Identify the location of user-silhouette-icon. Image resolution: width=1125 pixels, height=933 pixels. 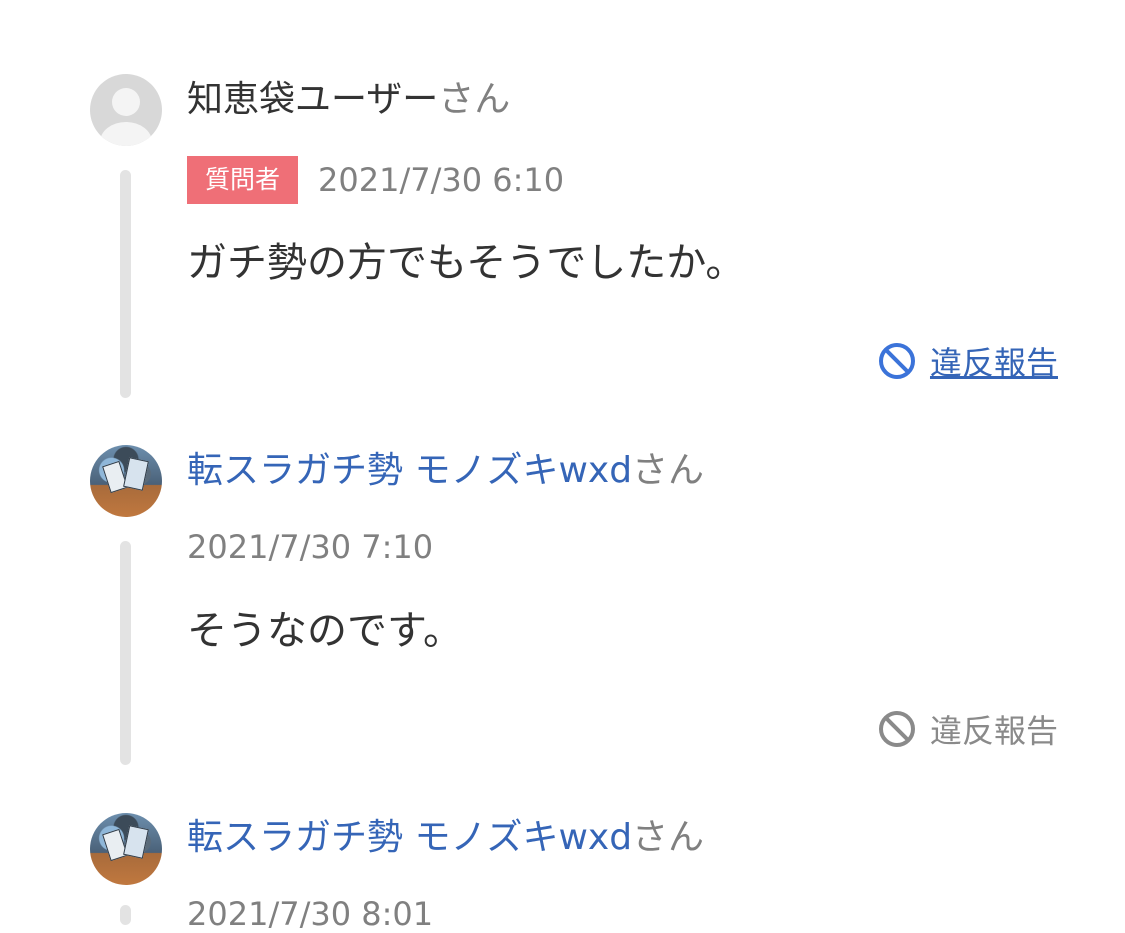
(126, 102).